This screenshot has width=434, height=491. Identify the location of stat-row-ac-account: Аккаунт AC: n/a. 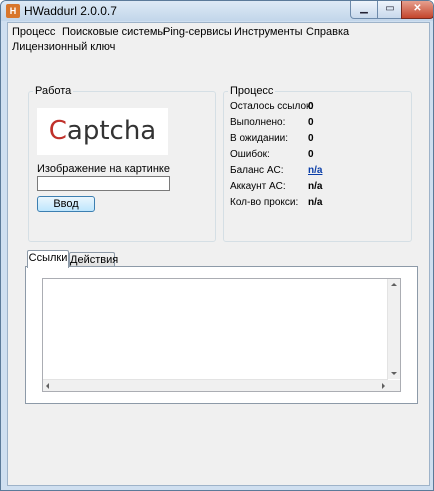
(320, 187).